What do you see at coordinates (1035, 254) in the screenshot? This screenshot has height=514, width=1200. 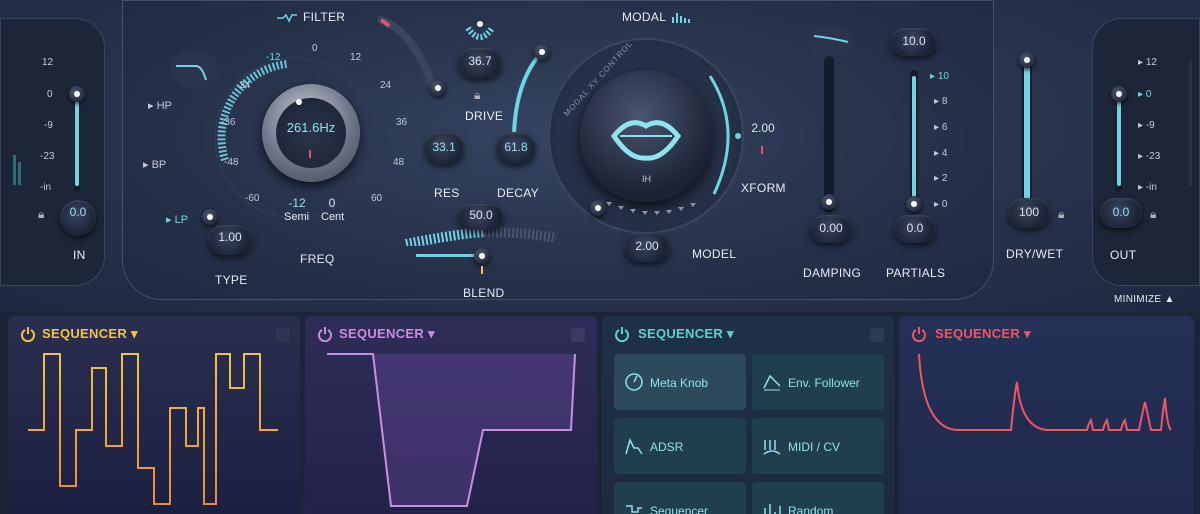 I see `drywet-label: DRY/WET` at bounding box center [1035, 254].